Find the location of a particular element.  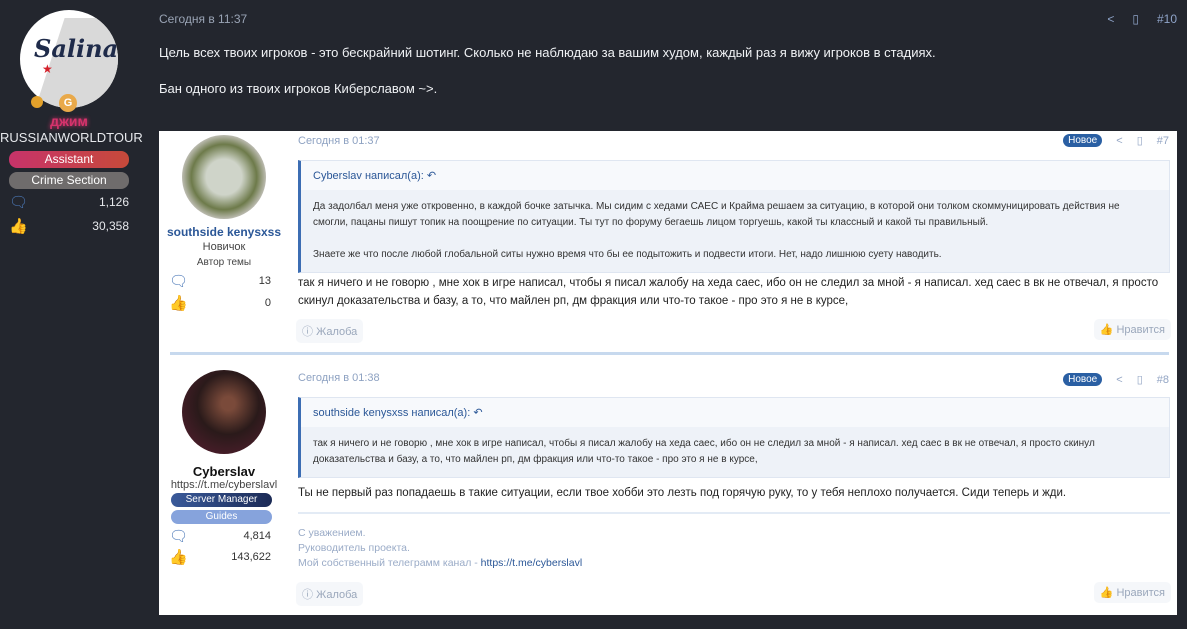

username: джим is located at coordinates (69, 121).